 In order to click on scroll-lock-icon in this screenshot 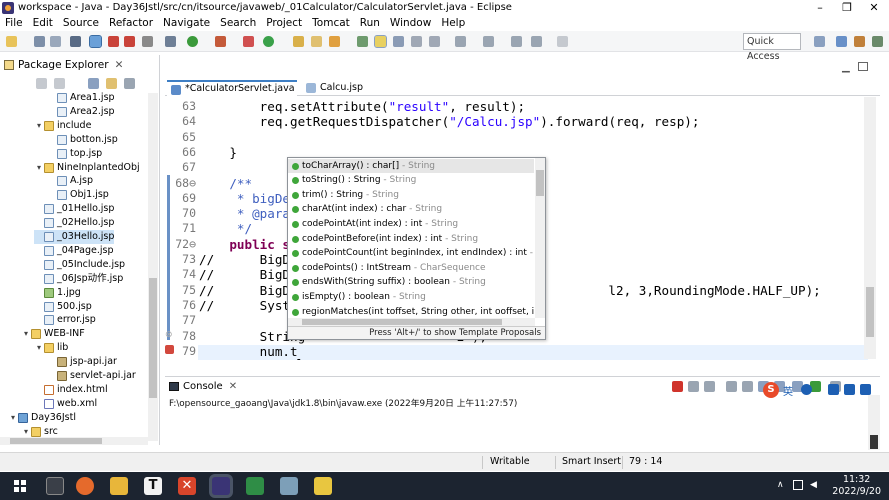, I will do `click(747, 386)`.